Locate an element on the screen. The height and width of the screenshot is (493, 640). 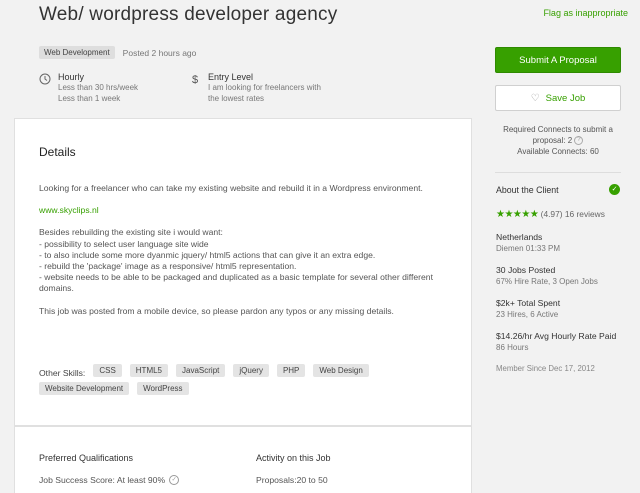
skills-label: Other Skills: is located at coordinates (62, 373).